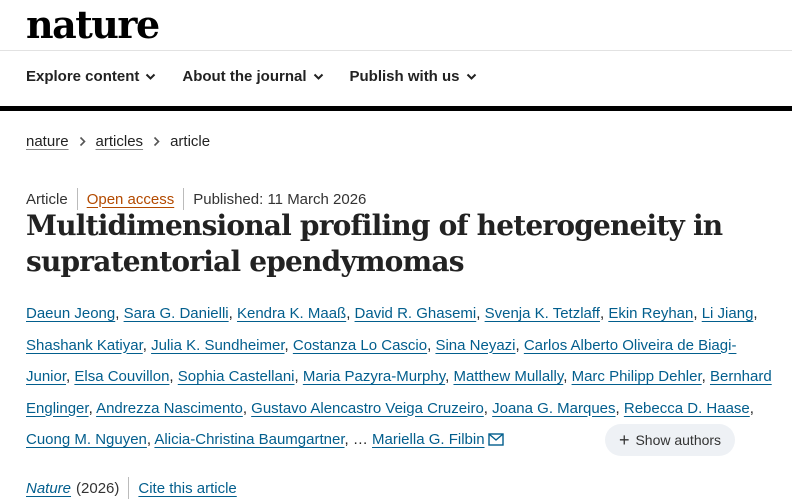  I want to click on author-link: Julia K. Sundheimer, so click(217, 345).